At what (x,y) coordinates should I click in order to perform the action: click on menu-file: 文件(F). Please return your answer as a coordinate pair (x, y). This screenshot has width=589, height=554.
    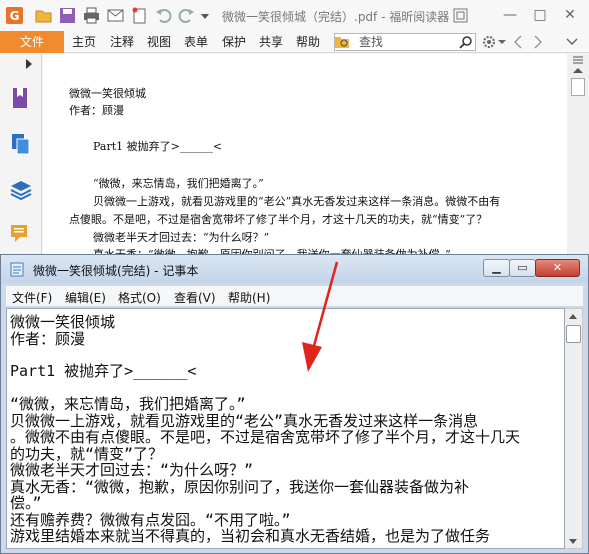
    Looking at the image, I should click on (32, 297).